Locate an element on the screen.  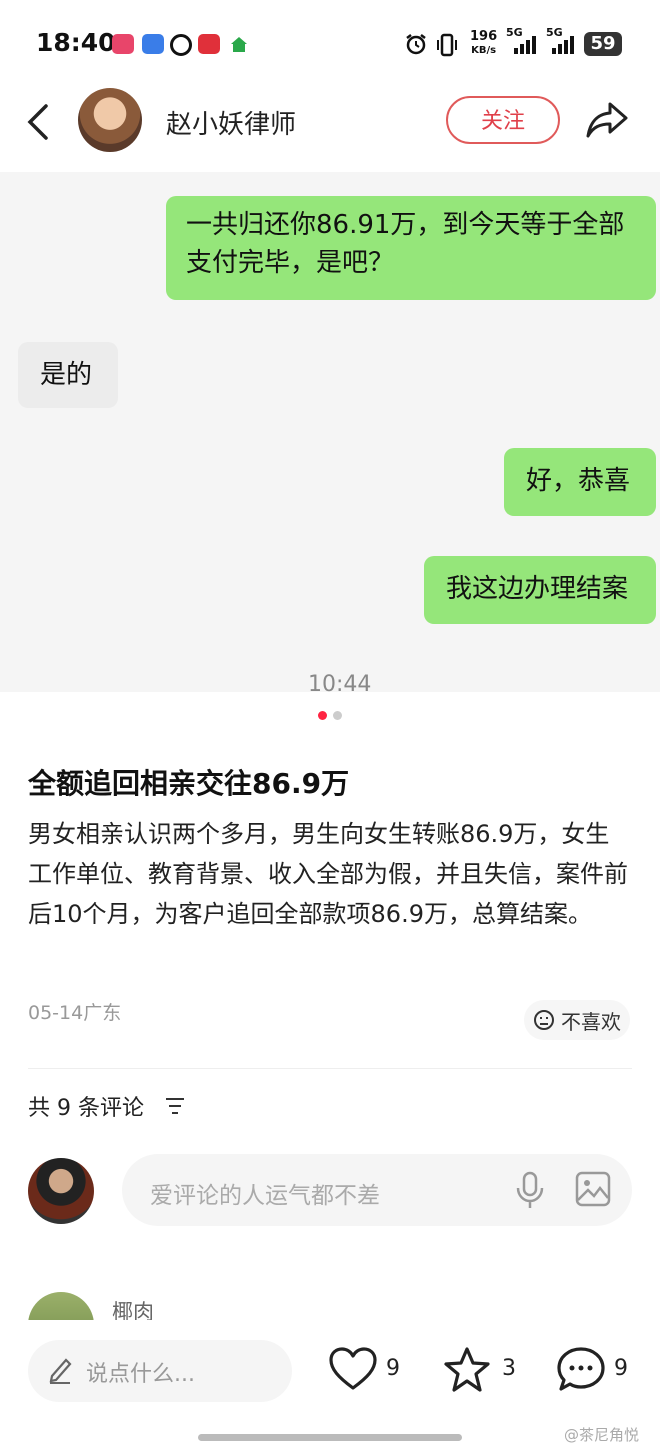
star-icon is located at coordinates (467, 1369).